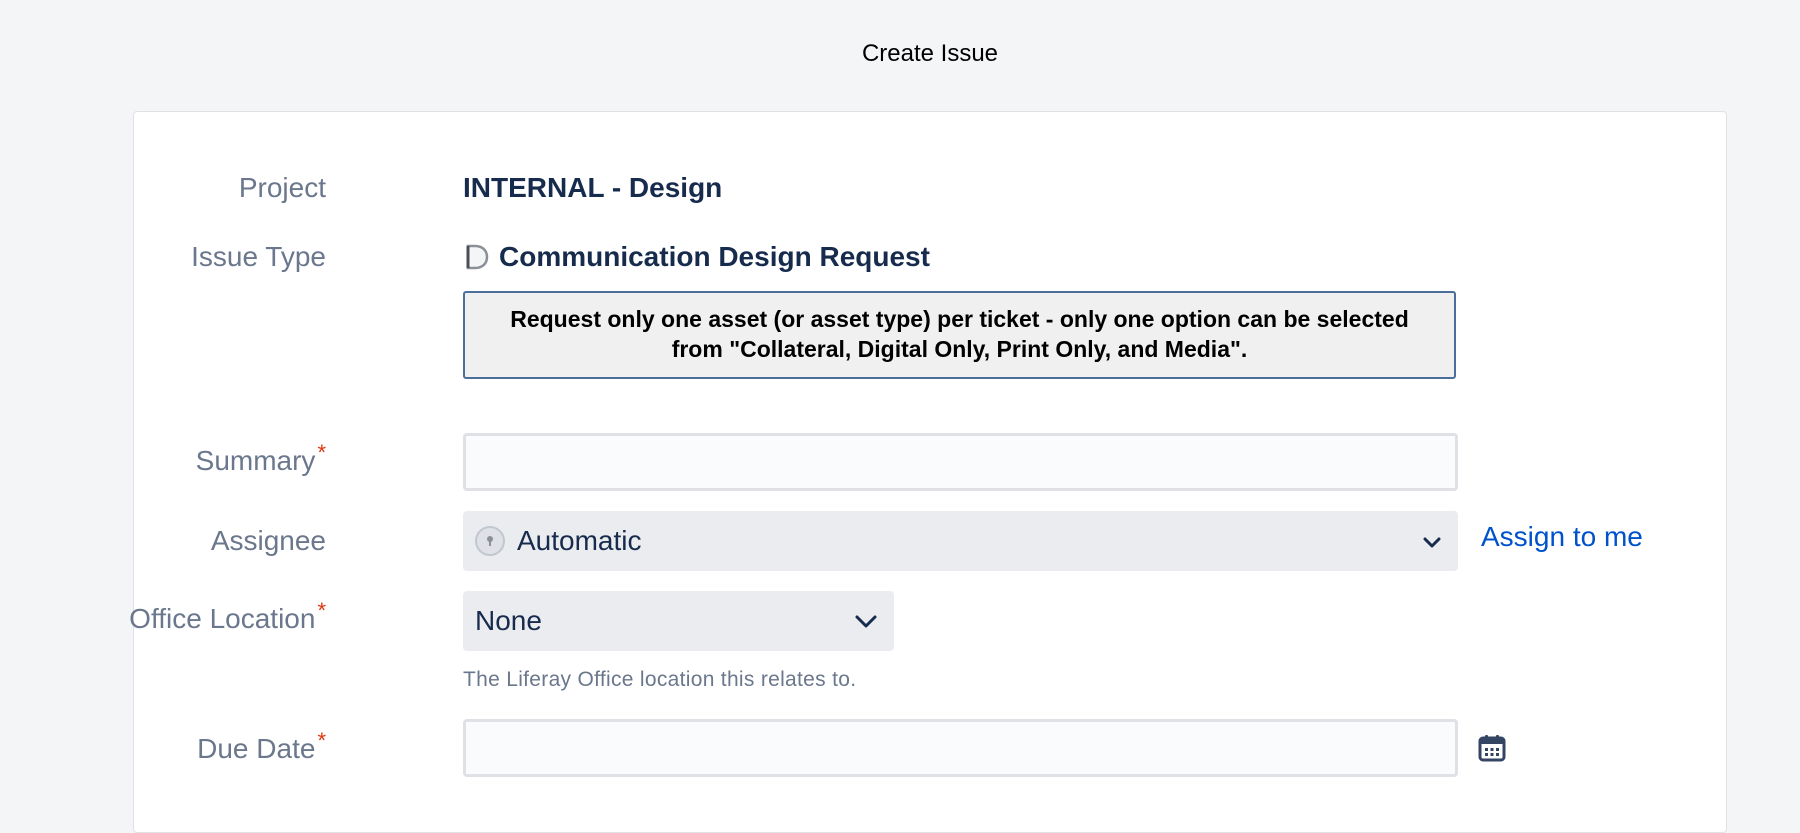  What do you see at coordinates (282, 187) in the screenshot?
I see `project-label: Project` at bounding box center [282, 187].